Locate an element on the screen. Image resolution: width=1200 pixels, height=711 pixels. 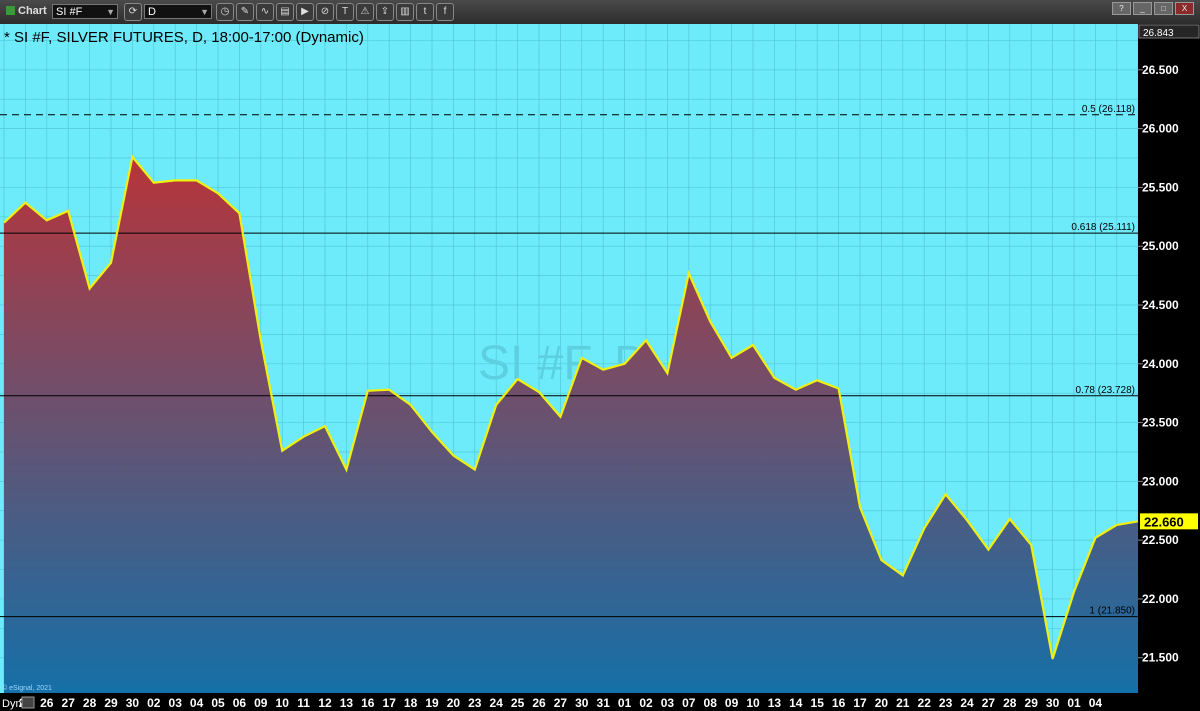
date-tick-label: 06 is located at coordinates (240, 703).